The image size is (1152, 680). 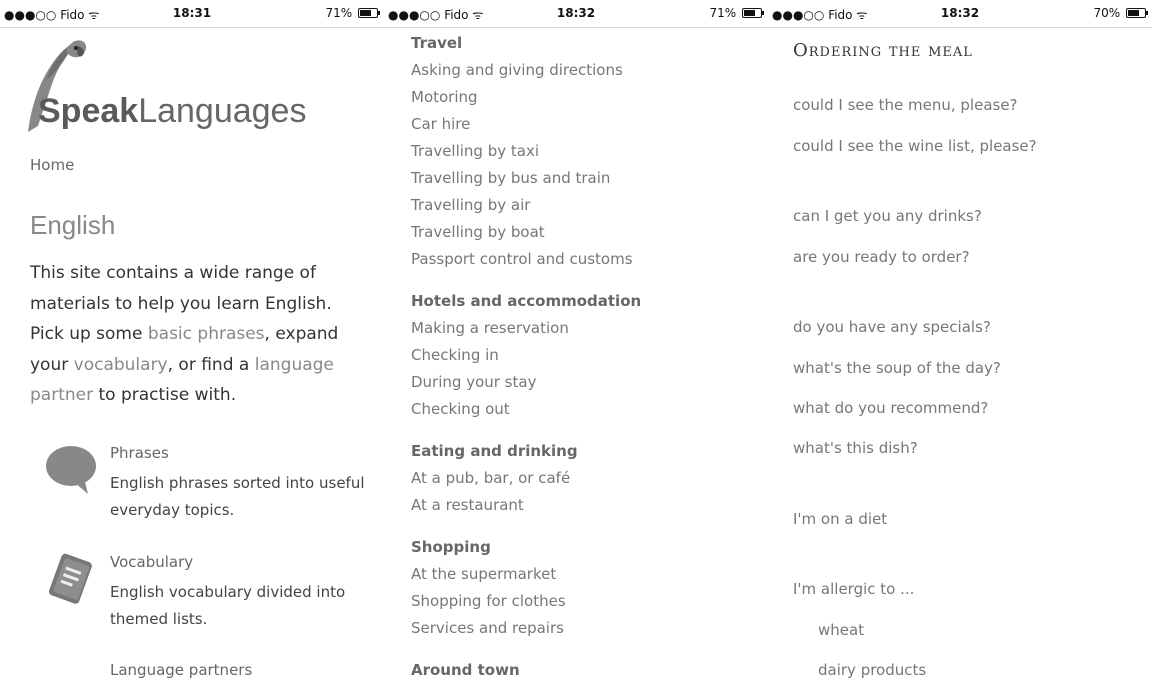 I want to click on phrase-item: what's the soup of the day?, so click(x=897, y=368).